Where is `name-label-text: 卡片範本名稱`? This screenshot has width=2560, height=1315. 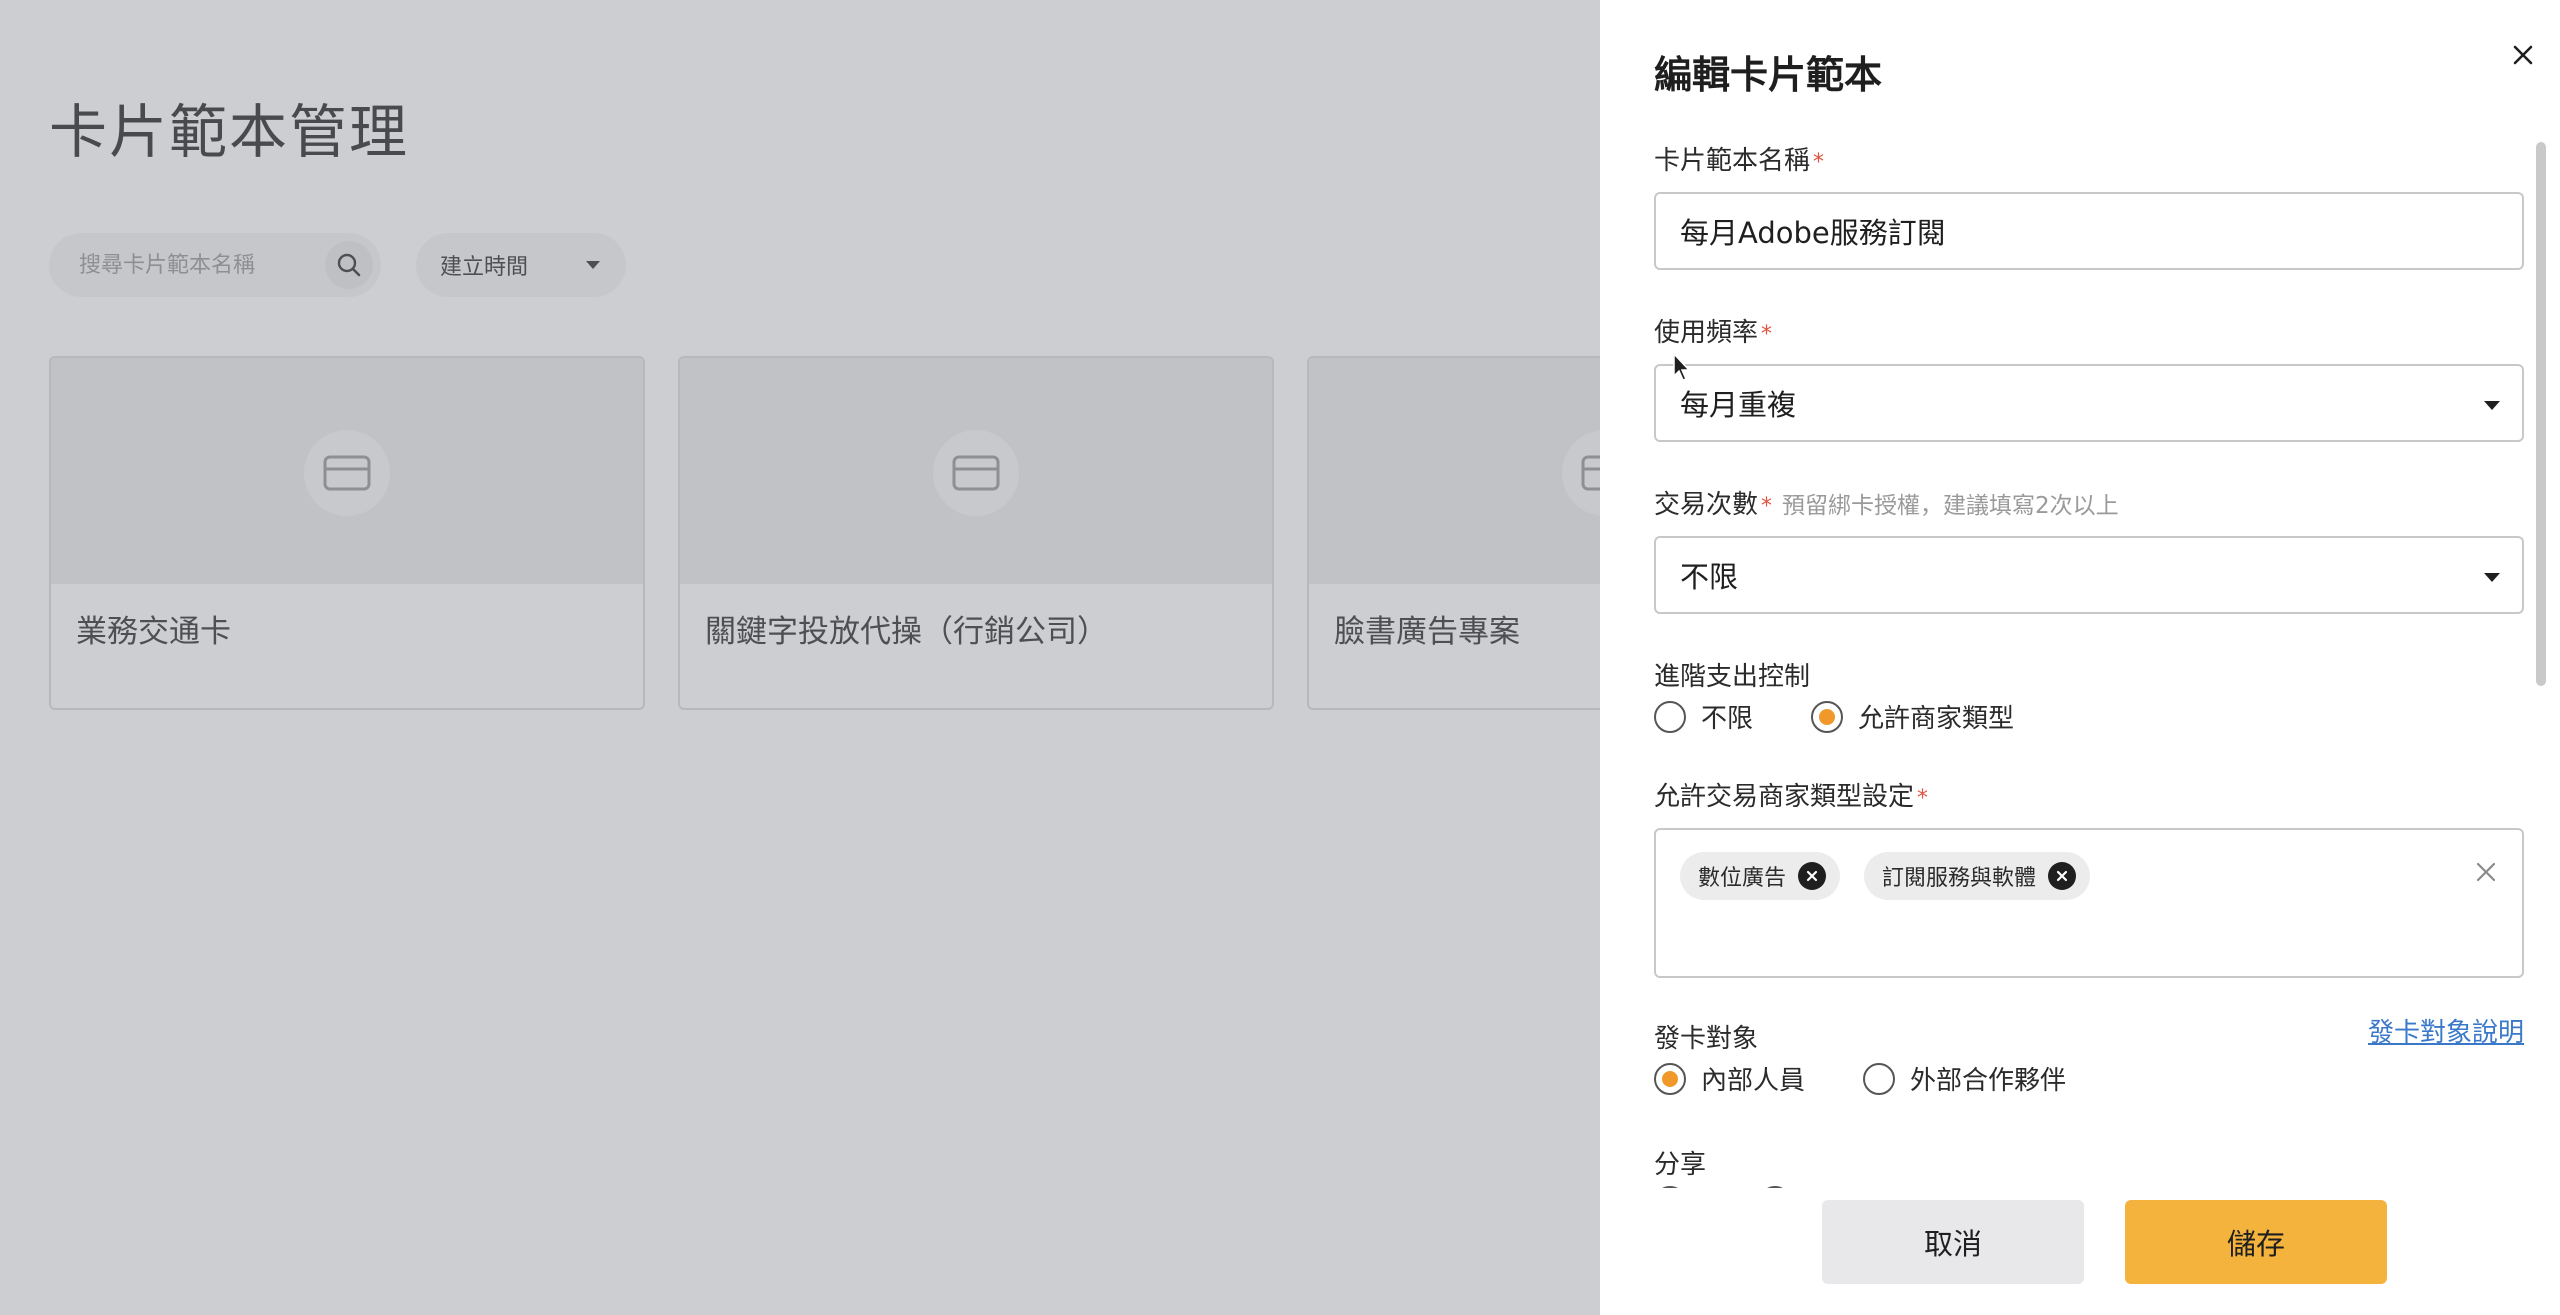
name-label-text: 卡片範本名稱 is located at coordinates (1732, 161).